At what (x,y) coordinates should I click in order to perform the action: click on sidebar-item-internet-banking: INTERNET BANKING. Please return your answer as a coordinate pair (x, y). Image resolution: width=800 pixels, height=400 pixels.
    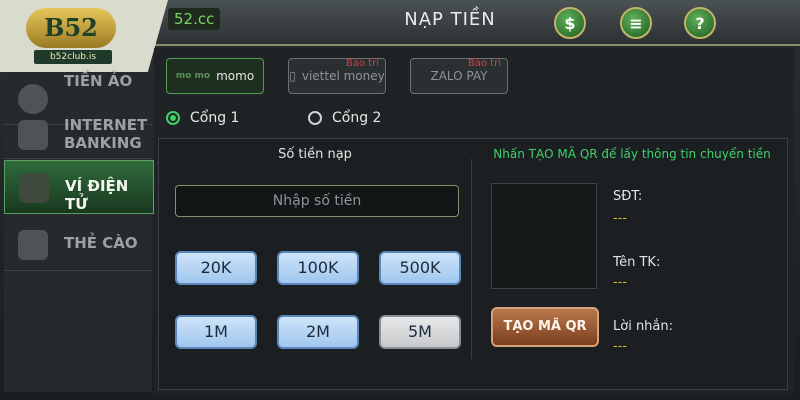
    Looking at the image, I should click on (78, 133).